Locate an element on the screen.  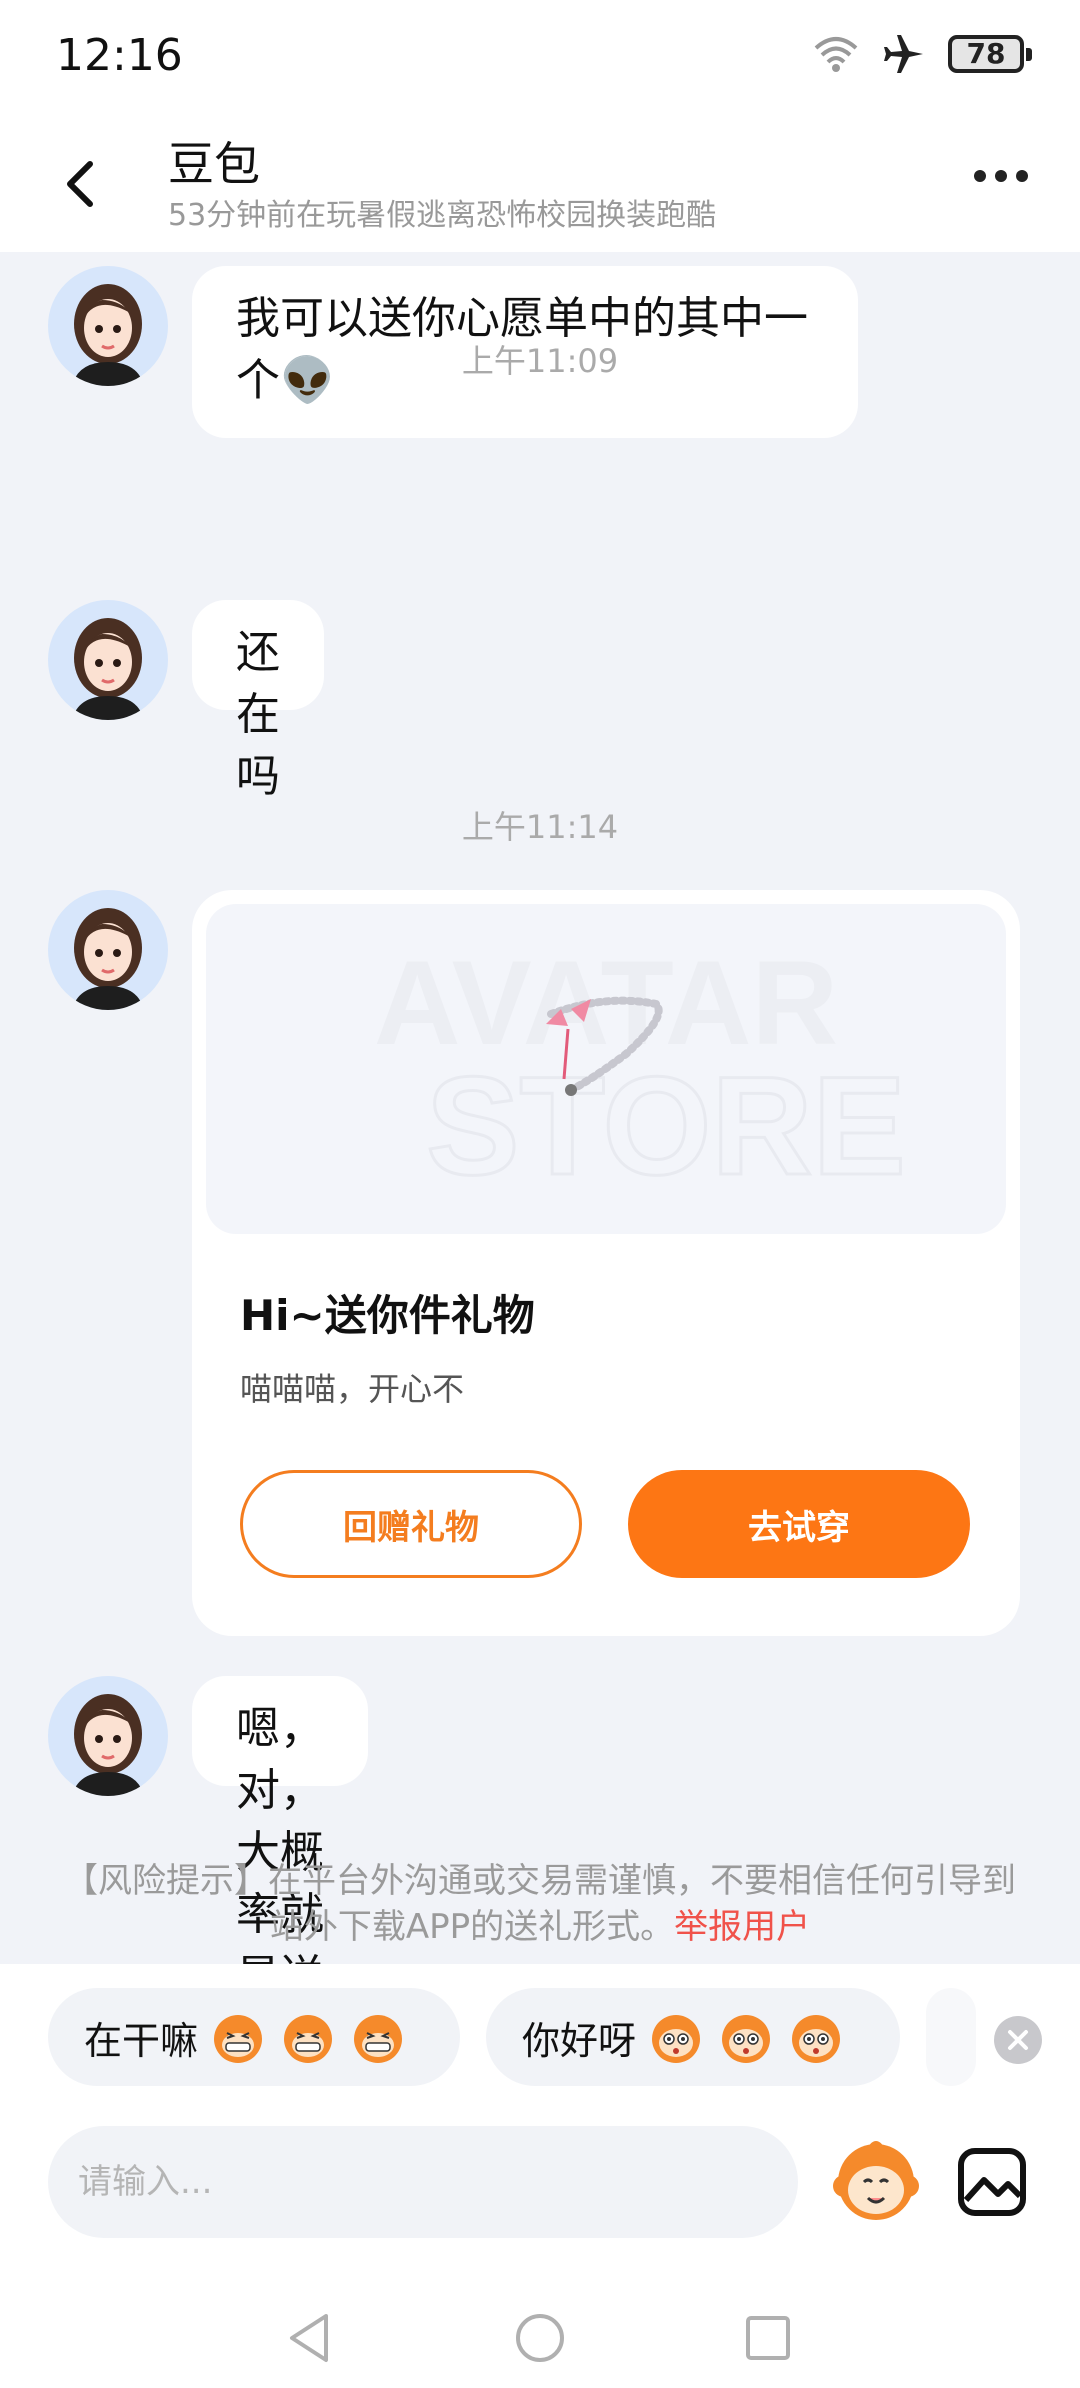
message-bubble: 还在吗 is located at coordinates (258, 701).